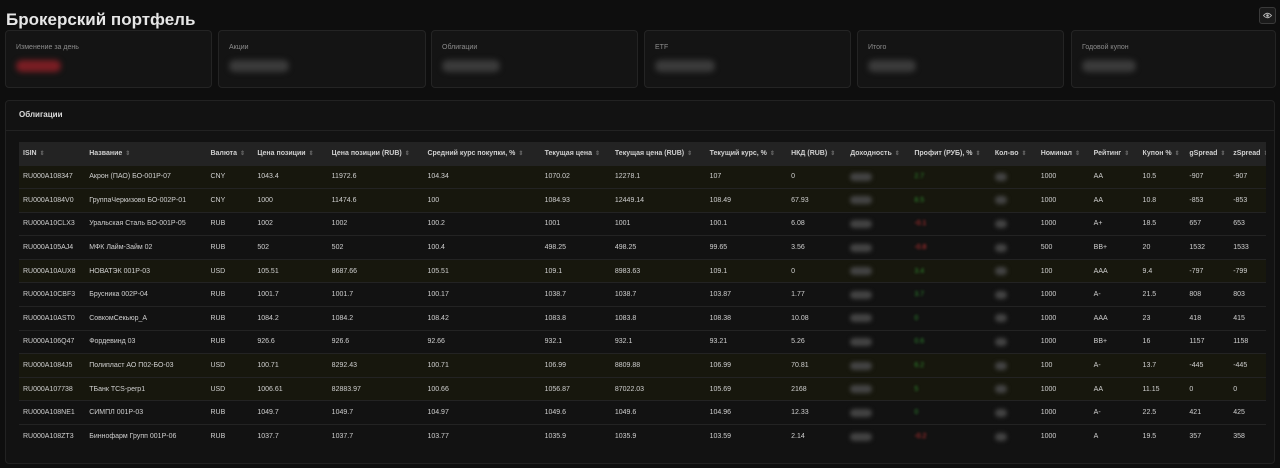 The width and height of the screenshot is (1280, 468). I want to click on nkd-cell: 10.08, so click(800, 318).